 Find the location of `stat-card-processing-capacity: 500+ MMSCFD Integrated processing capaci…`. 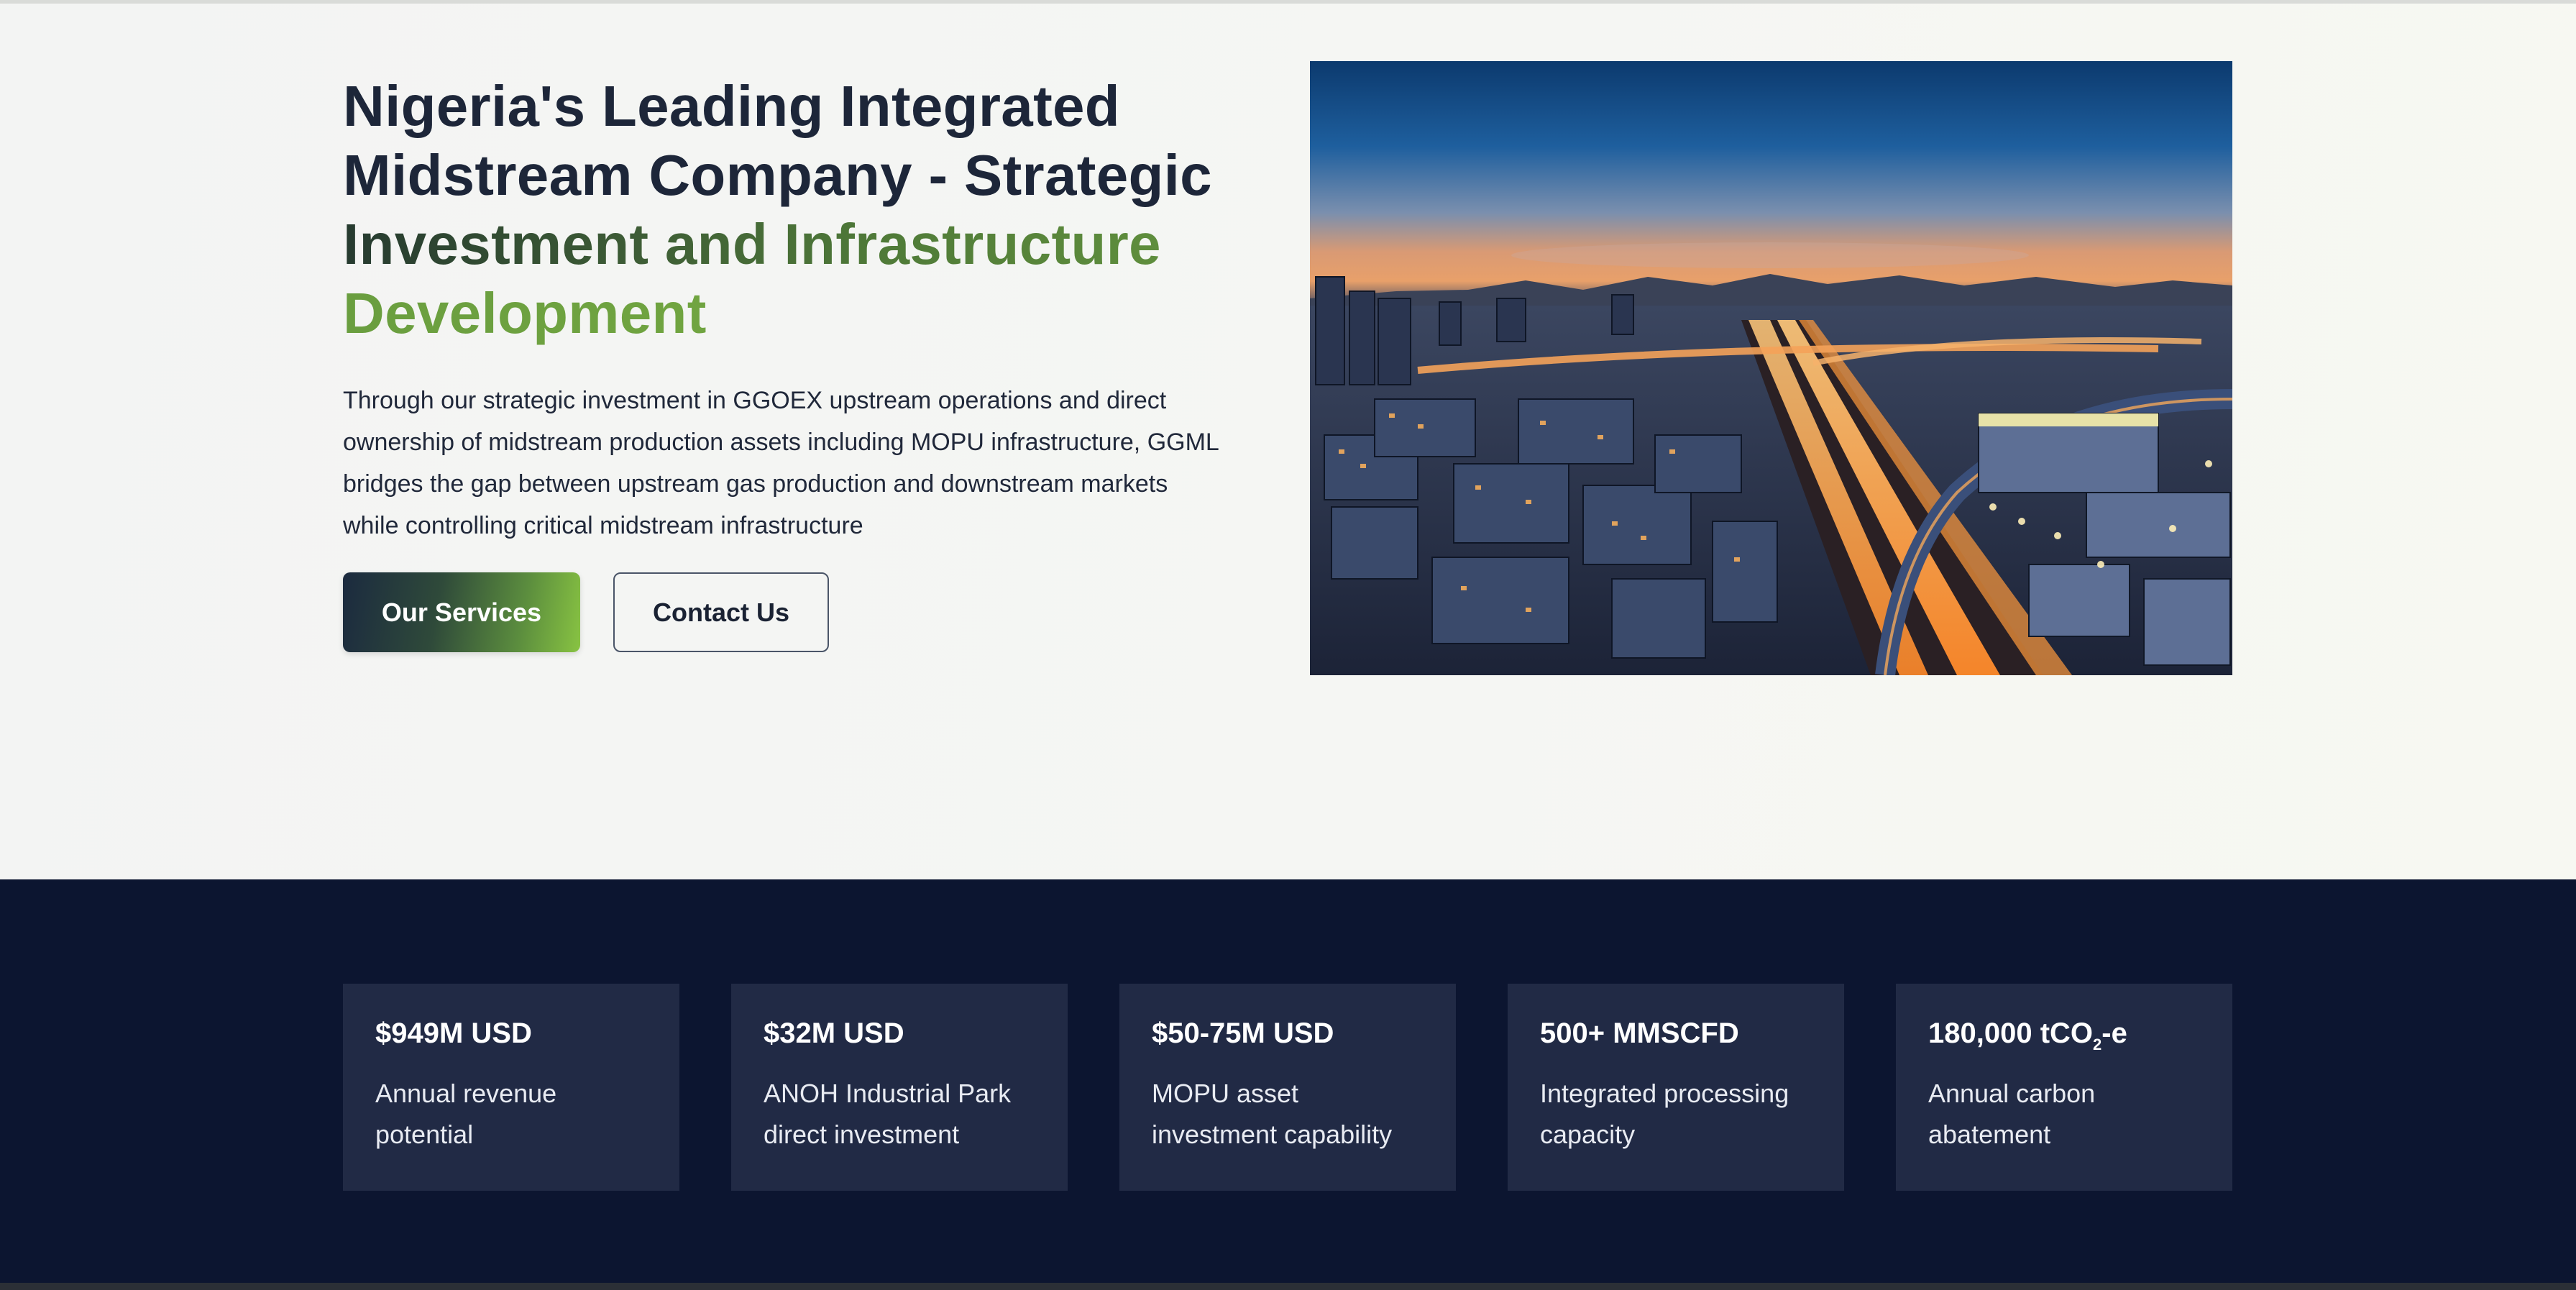

stat-card-processing-capacity: 500+ MMSCFD Integrated processing capaci… is located at coordinates (1676, 1087).